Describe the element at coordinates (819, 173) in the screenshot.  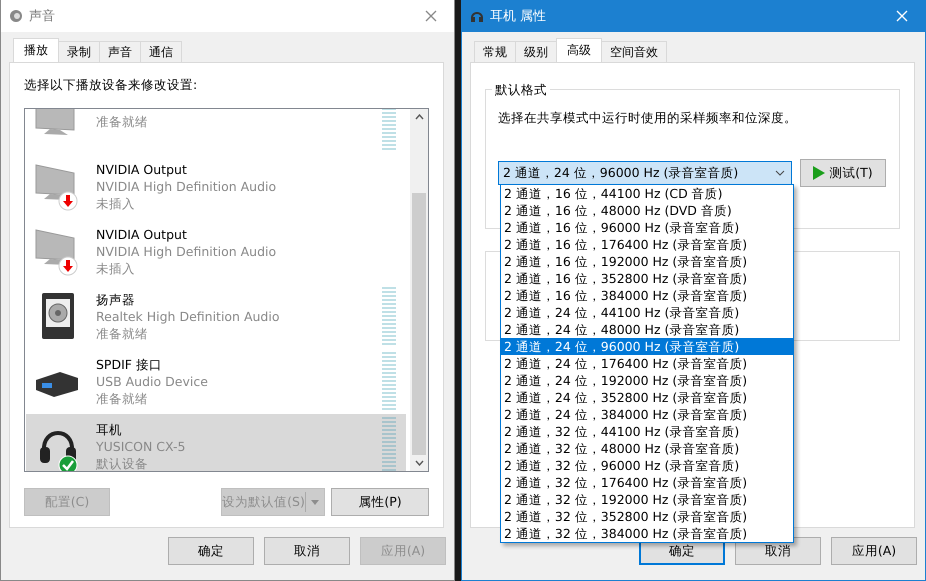
I see `play-icon` at that location.